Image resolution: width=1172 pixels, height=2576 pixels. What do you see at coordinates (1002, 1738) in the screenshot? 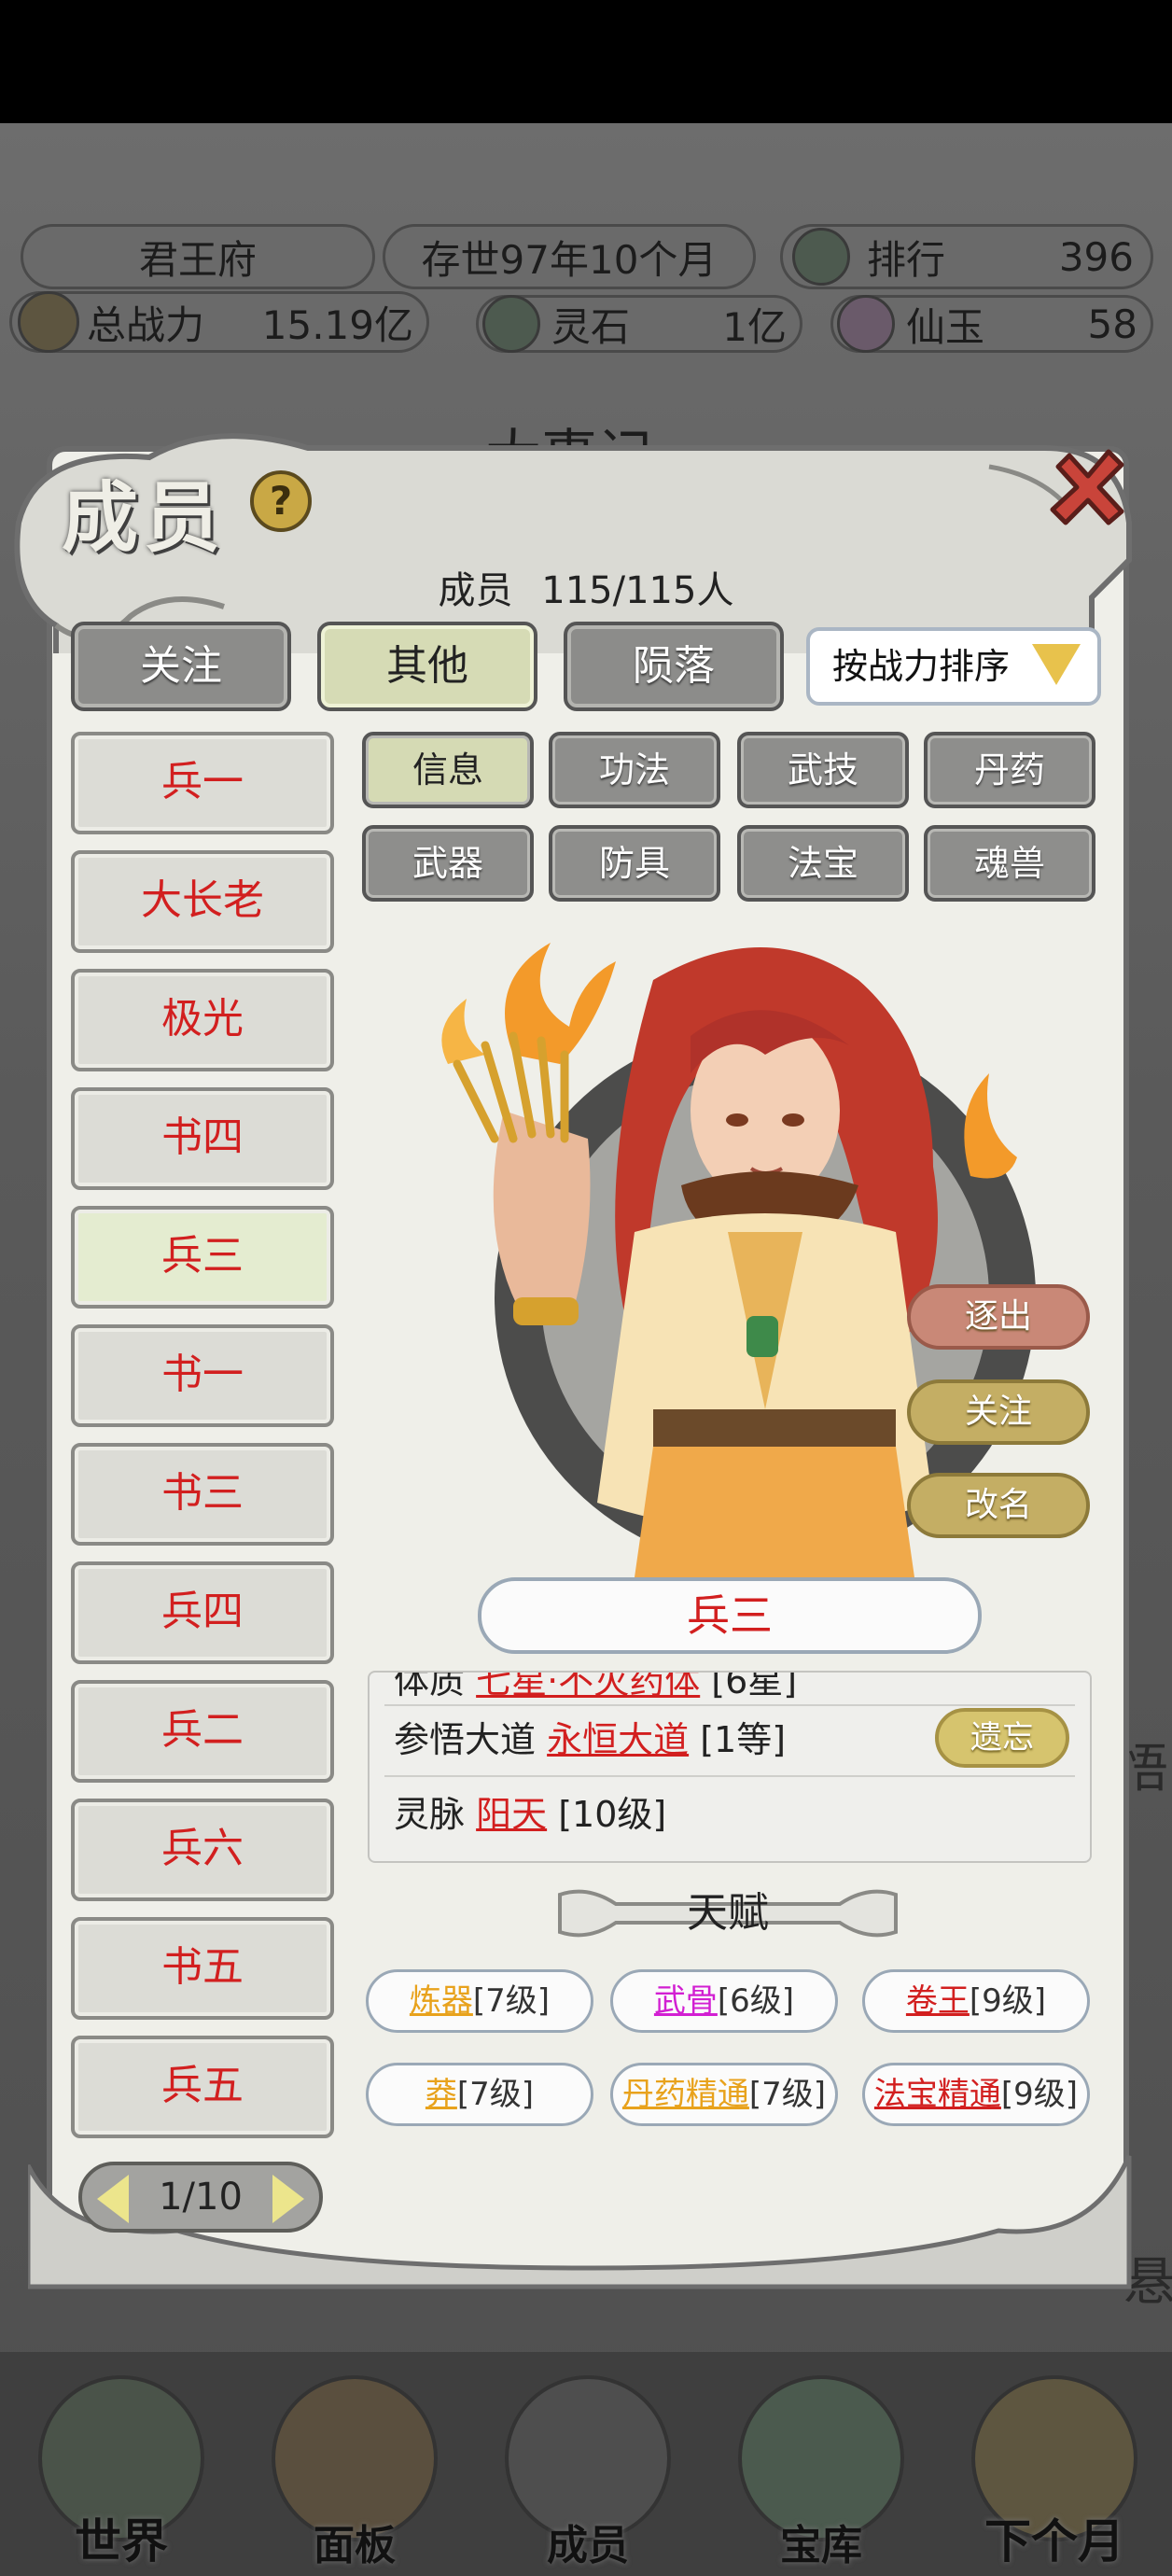
I see `forget-button: 遗忘` at bounding box center [1002, 1738].